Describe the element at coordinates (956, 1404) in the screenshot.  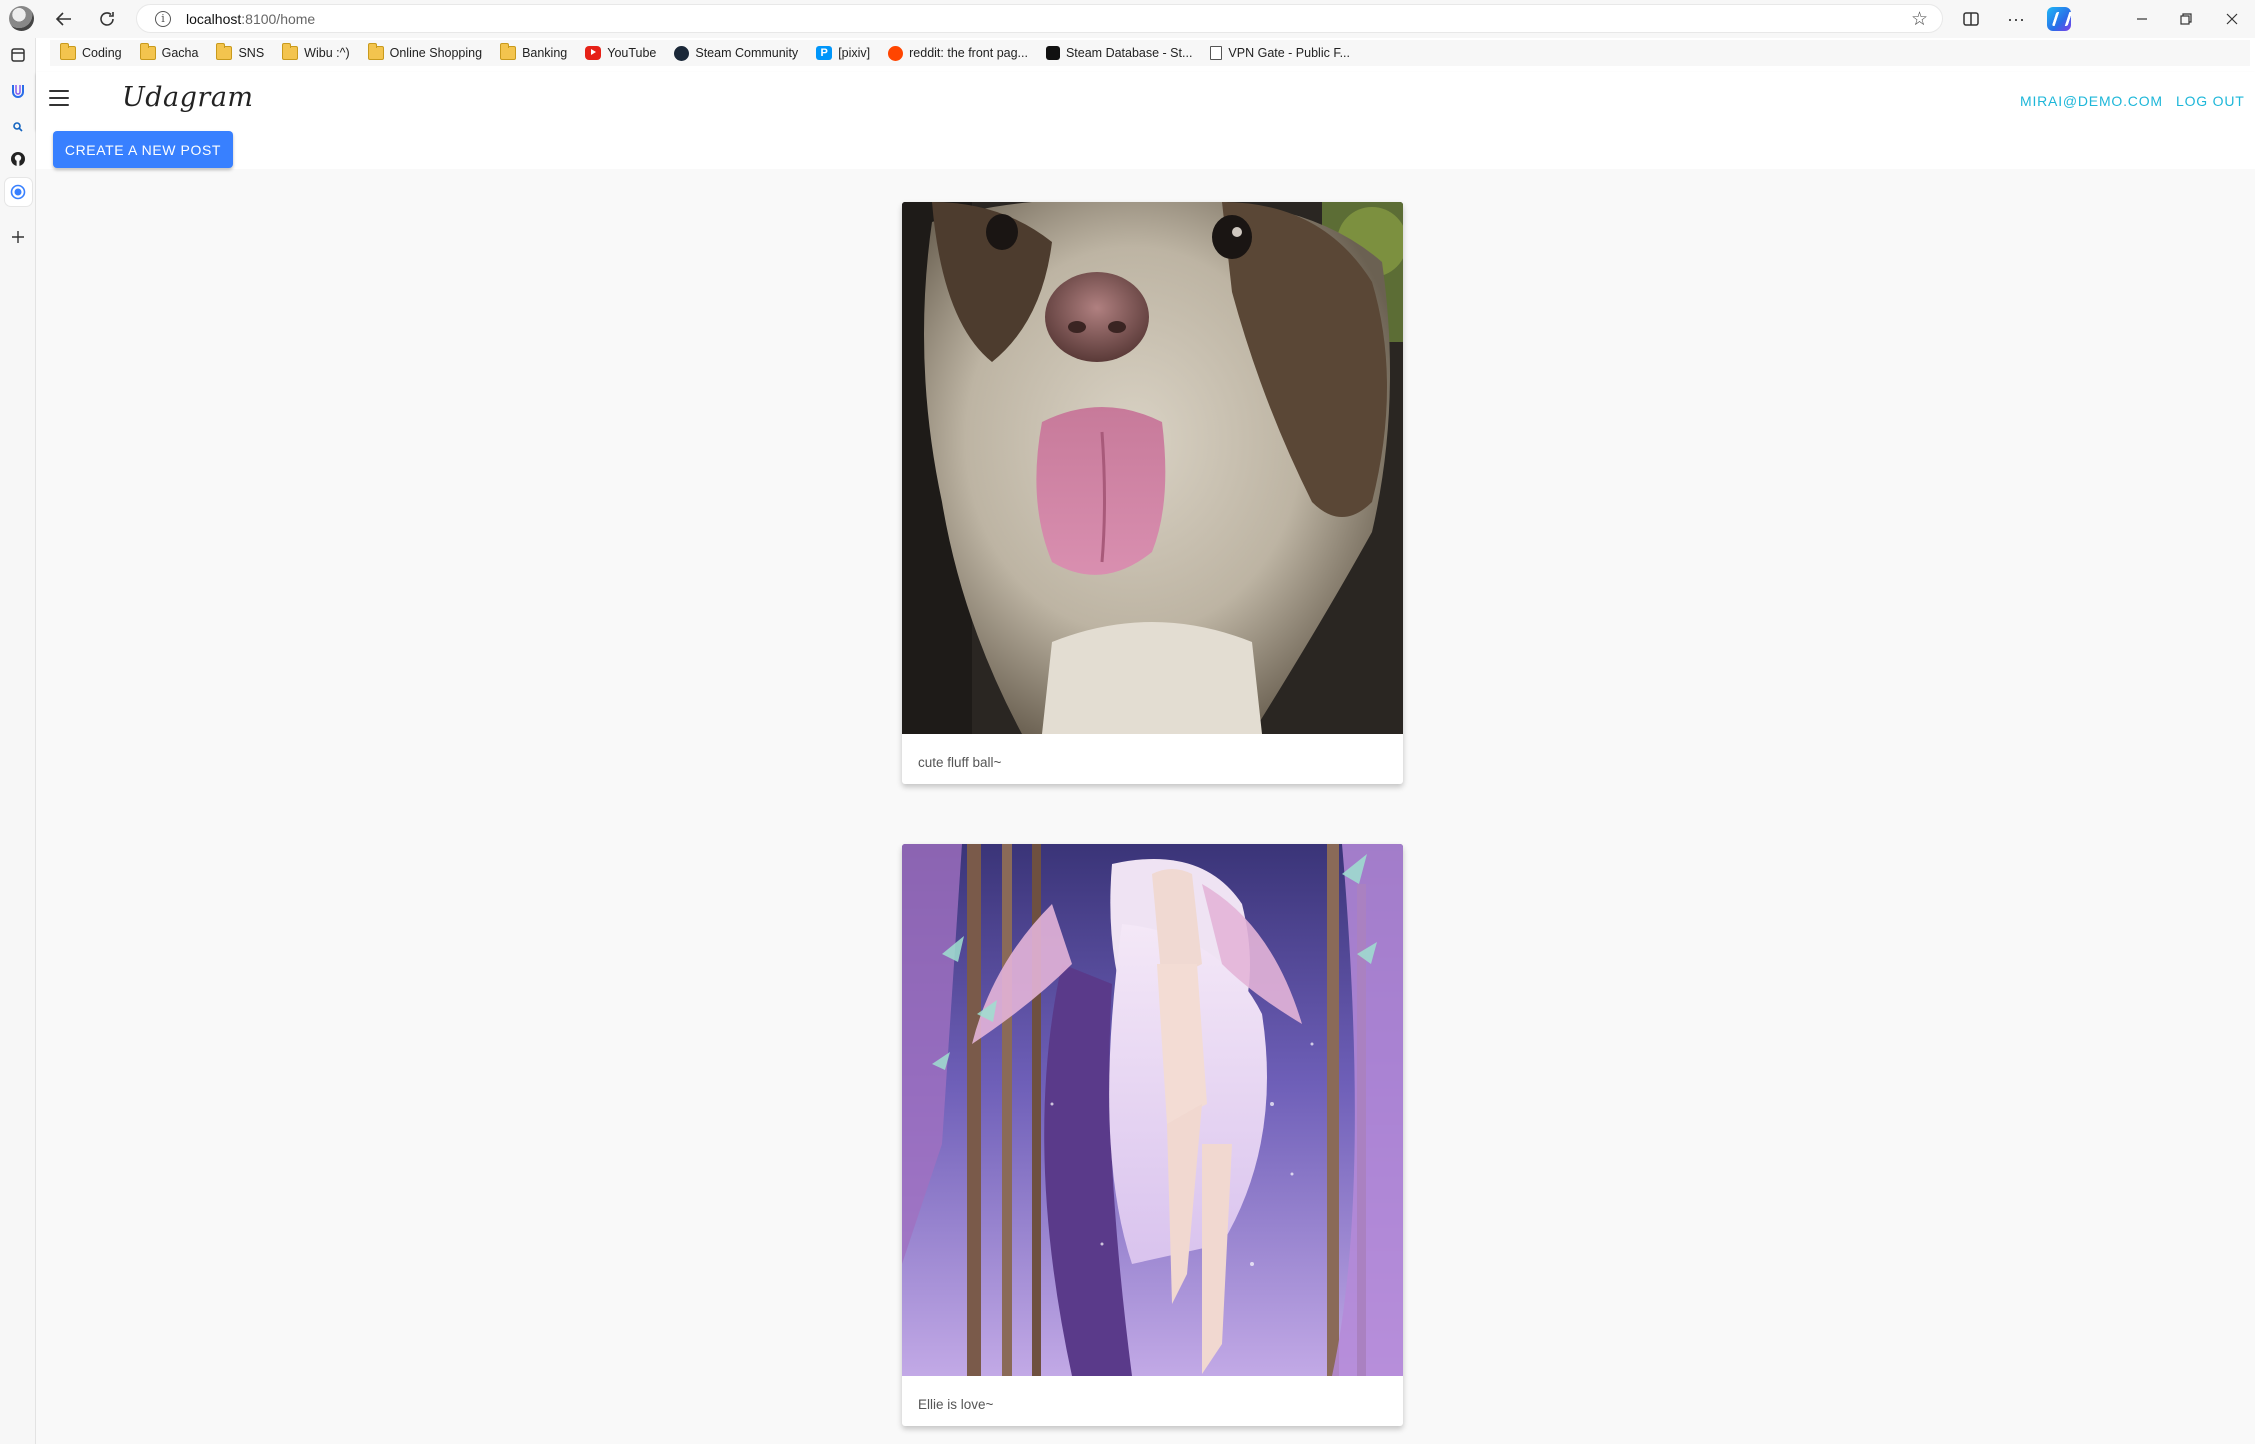
I see `post-caption: Ellie is love~` at that location.